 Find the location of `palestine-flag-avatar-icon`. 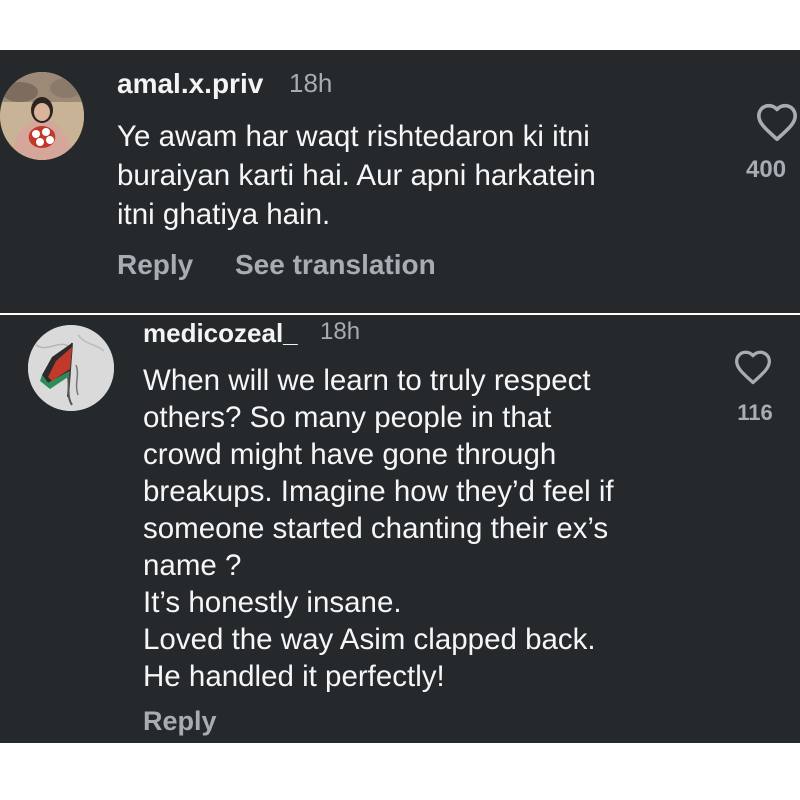

palestine-flag-avatar-icon is located at coordinates (71, 368).